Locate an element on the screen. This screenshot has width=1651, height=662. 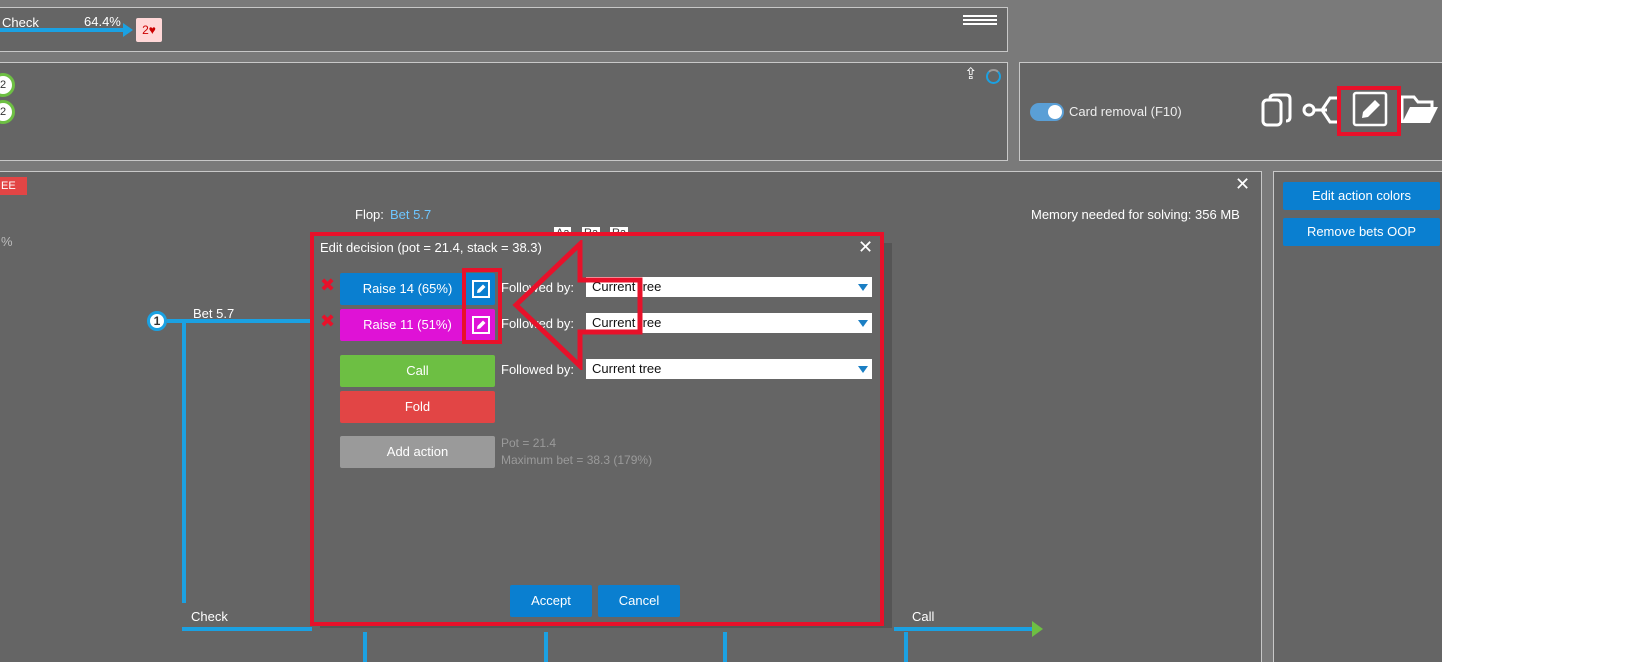
check-label: Check is located at coordinates (209, 616).